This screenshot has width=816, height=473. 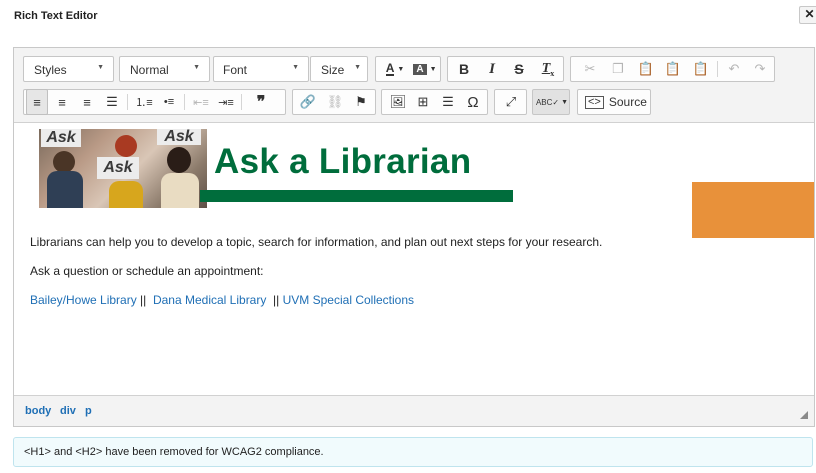 I want to click on unlink-button: ⛓, so click(x=335, y=102).